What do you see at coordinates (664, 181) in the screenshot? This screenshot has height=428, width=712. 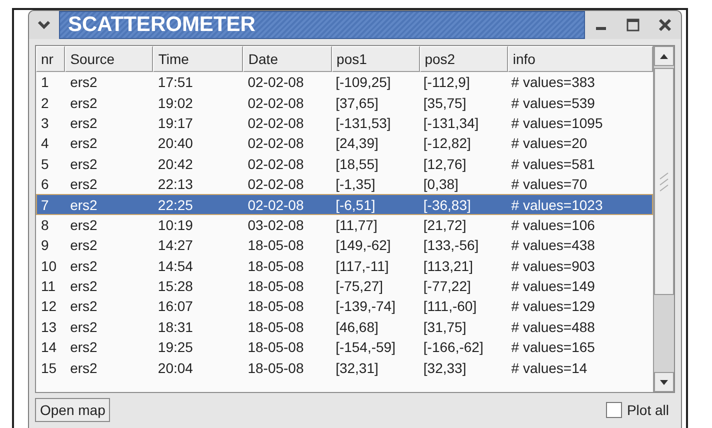 I see `scrollbar-thumb` at bounding box center [664, 181].